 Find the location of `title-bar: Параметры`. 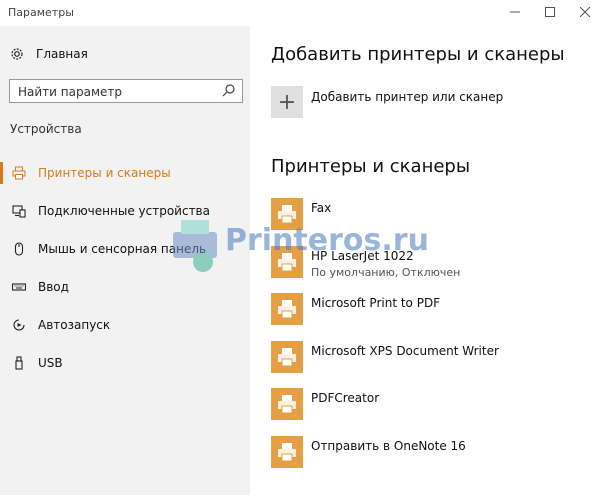

title-bar: Параметры is located at coordinates (302, 13).